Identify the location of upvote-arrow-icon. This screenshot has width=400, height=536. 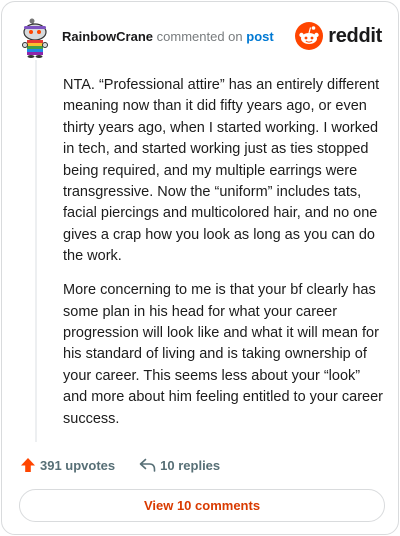
(28, 465).